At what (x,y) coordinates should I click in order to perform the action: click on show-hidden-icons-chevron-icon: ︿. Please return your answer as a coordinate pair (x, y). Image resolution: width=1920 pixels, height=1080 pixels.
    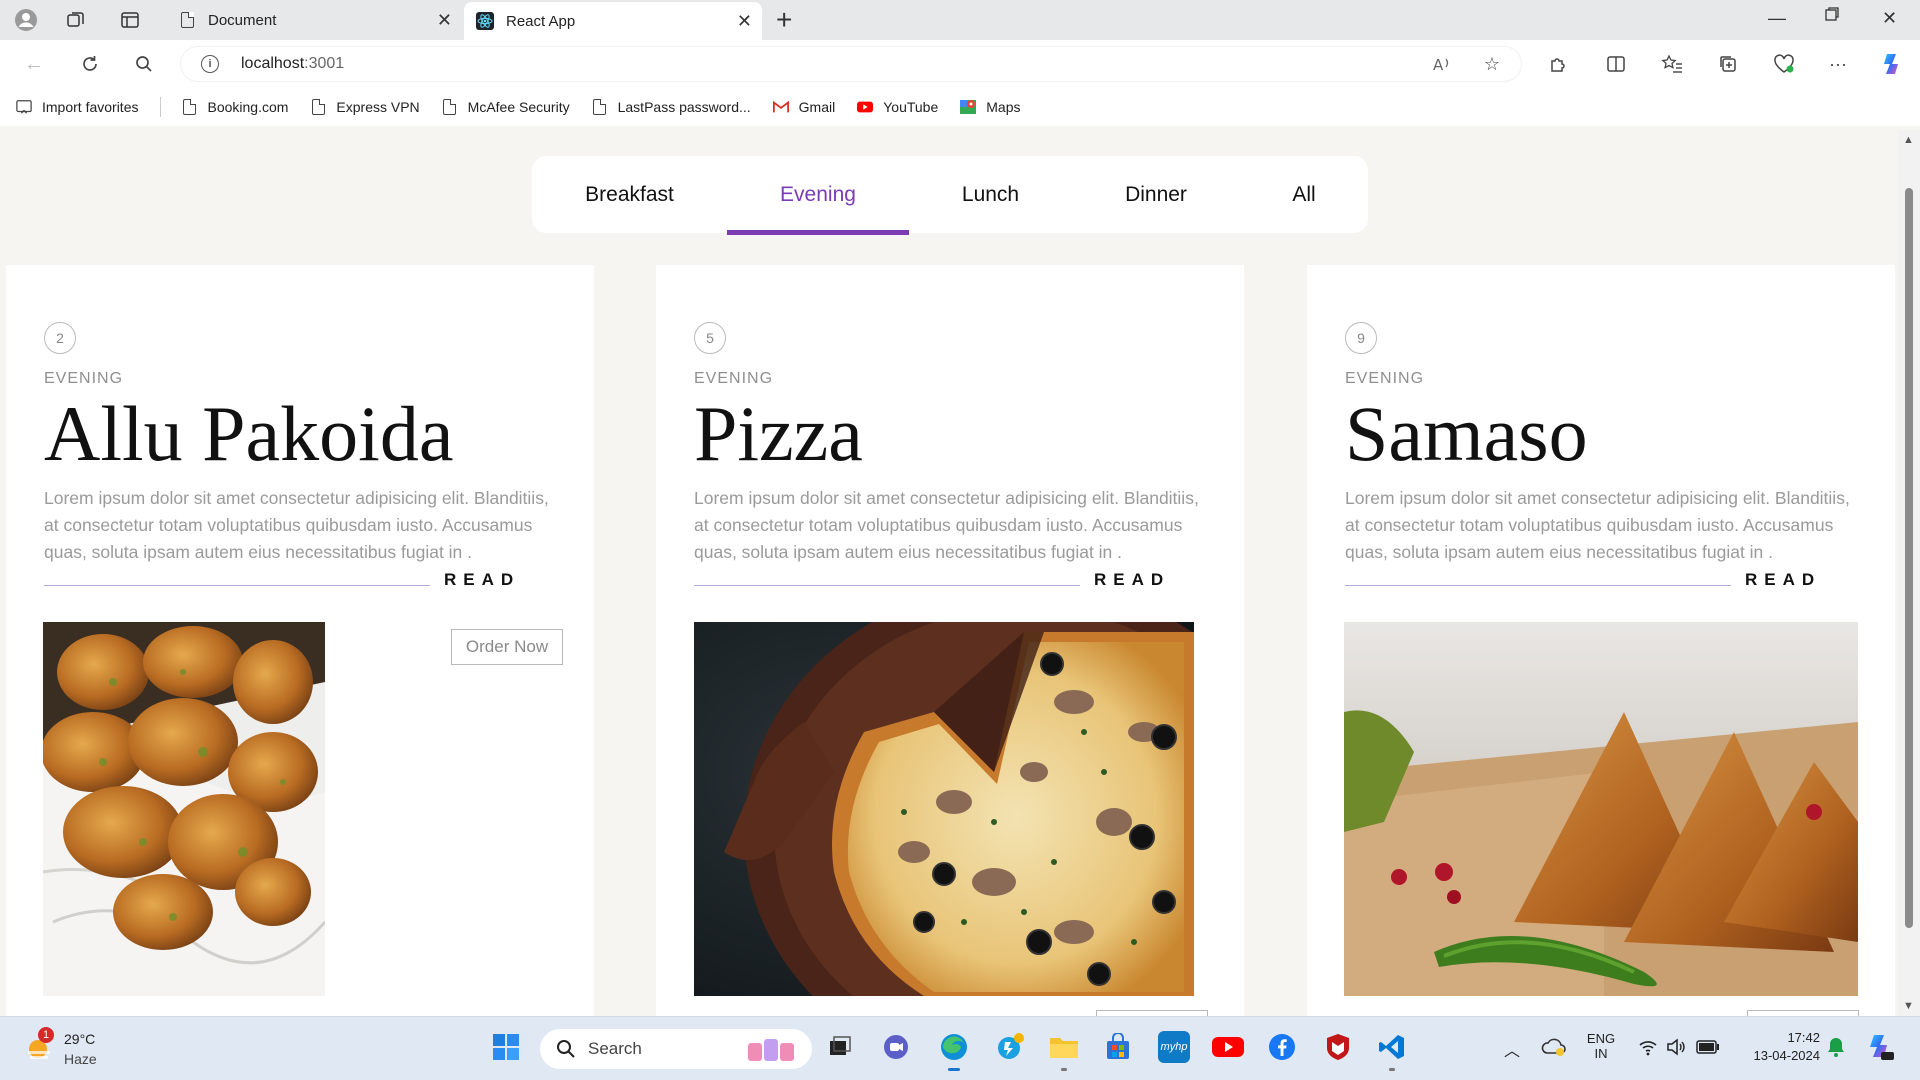
    Looking at the image, I should click on (1512, 1049).